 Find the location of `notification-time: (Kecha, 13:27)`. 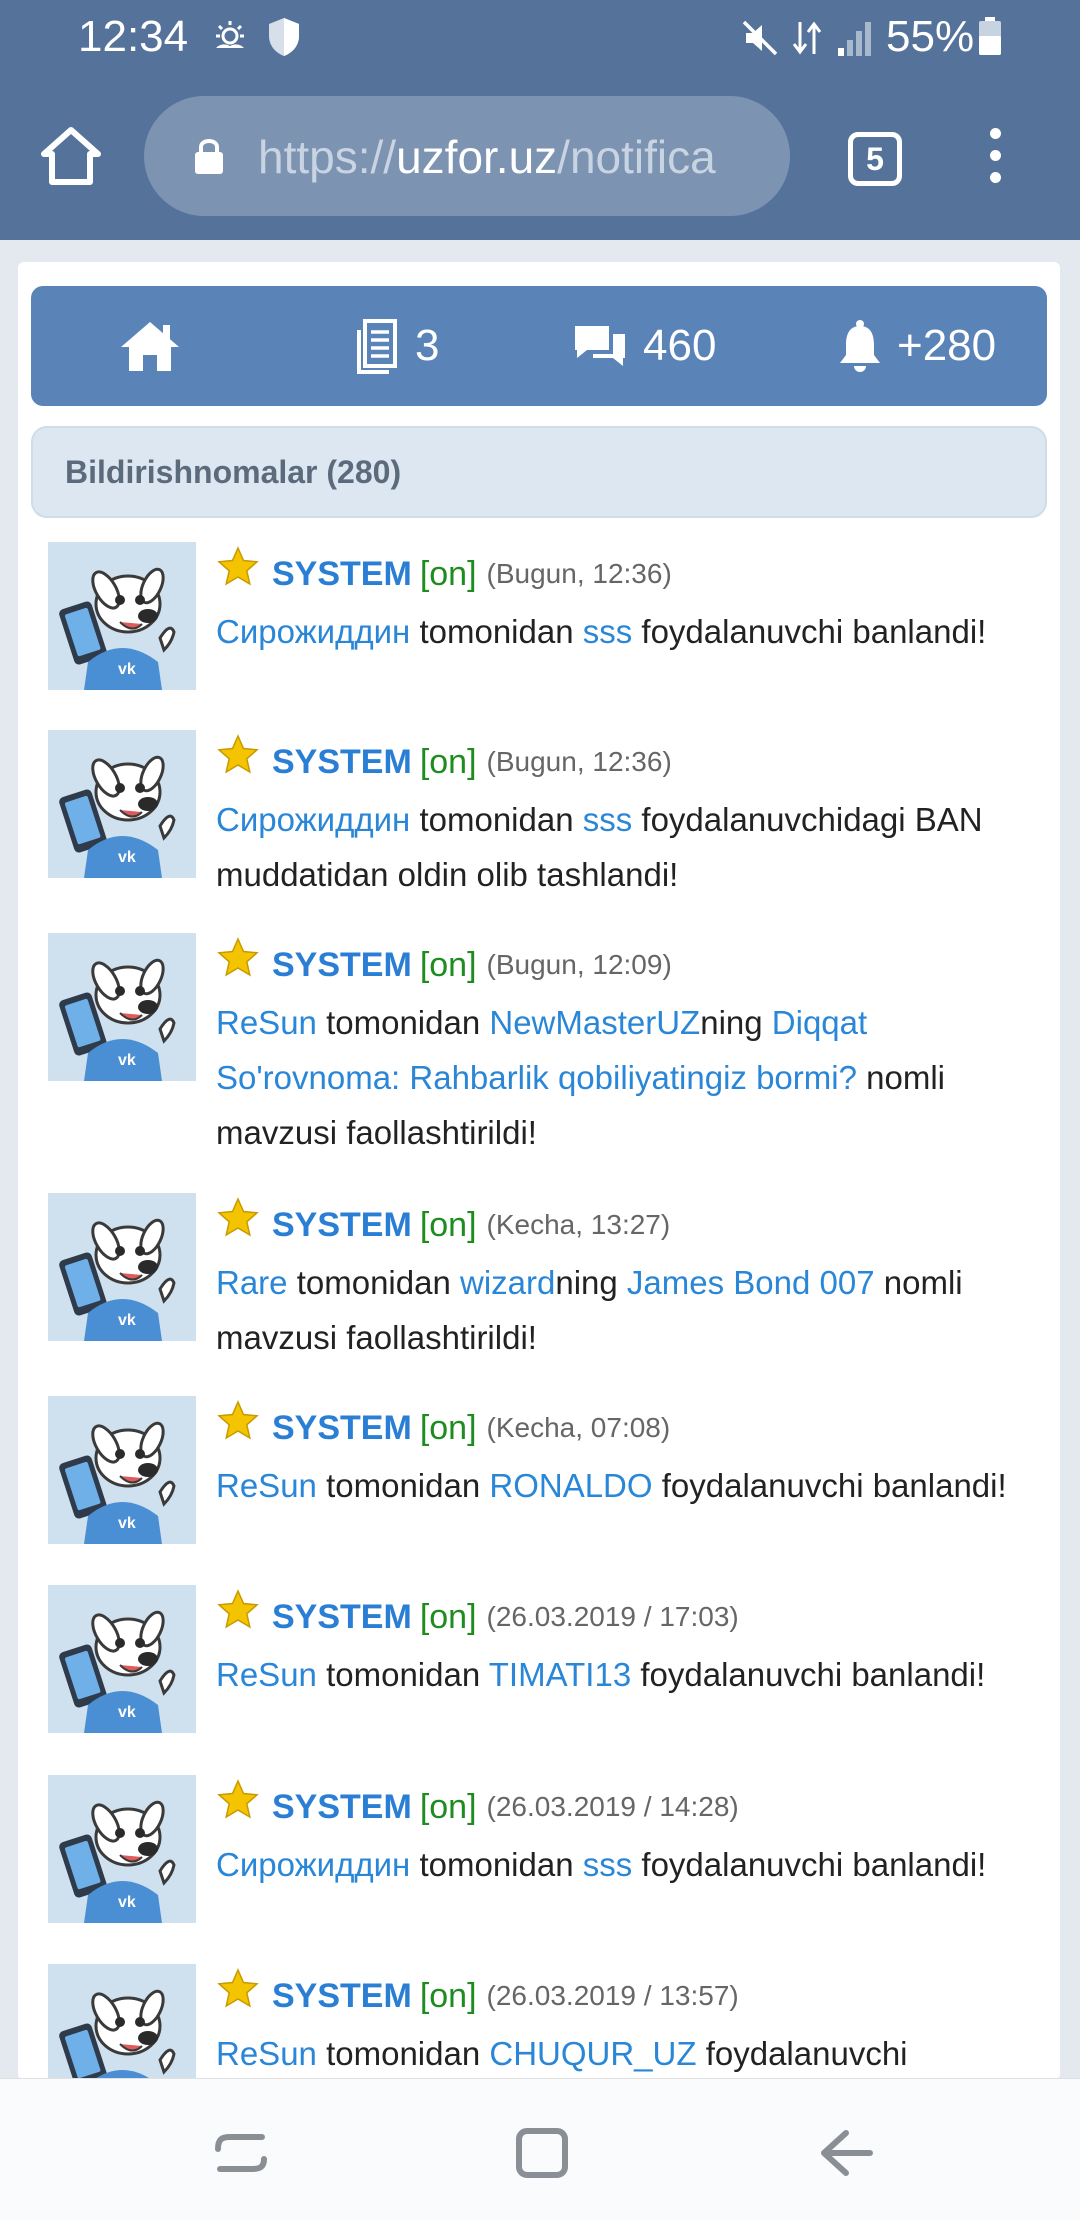

notification-time: (Kecha, 13:27) is located at coordinates (578, 1224).